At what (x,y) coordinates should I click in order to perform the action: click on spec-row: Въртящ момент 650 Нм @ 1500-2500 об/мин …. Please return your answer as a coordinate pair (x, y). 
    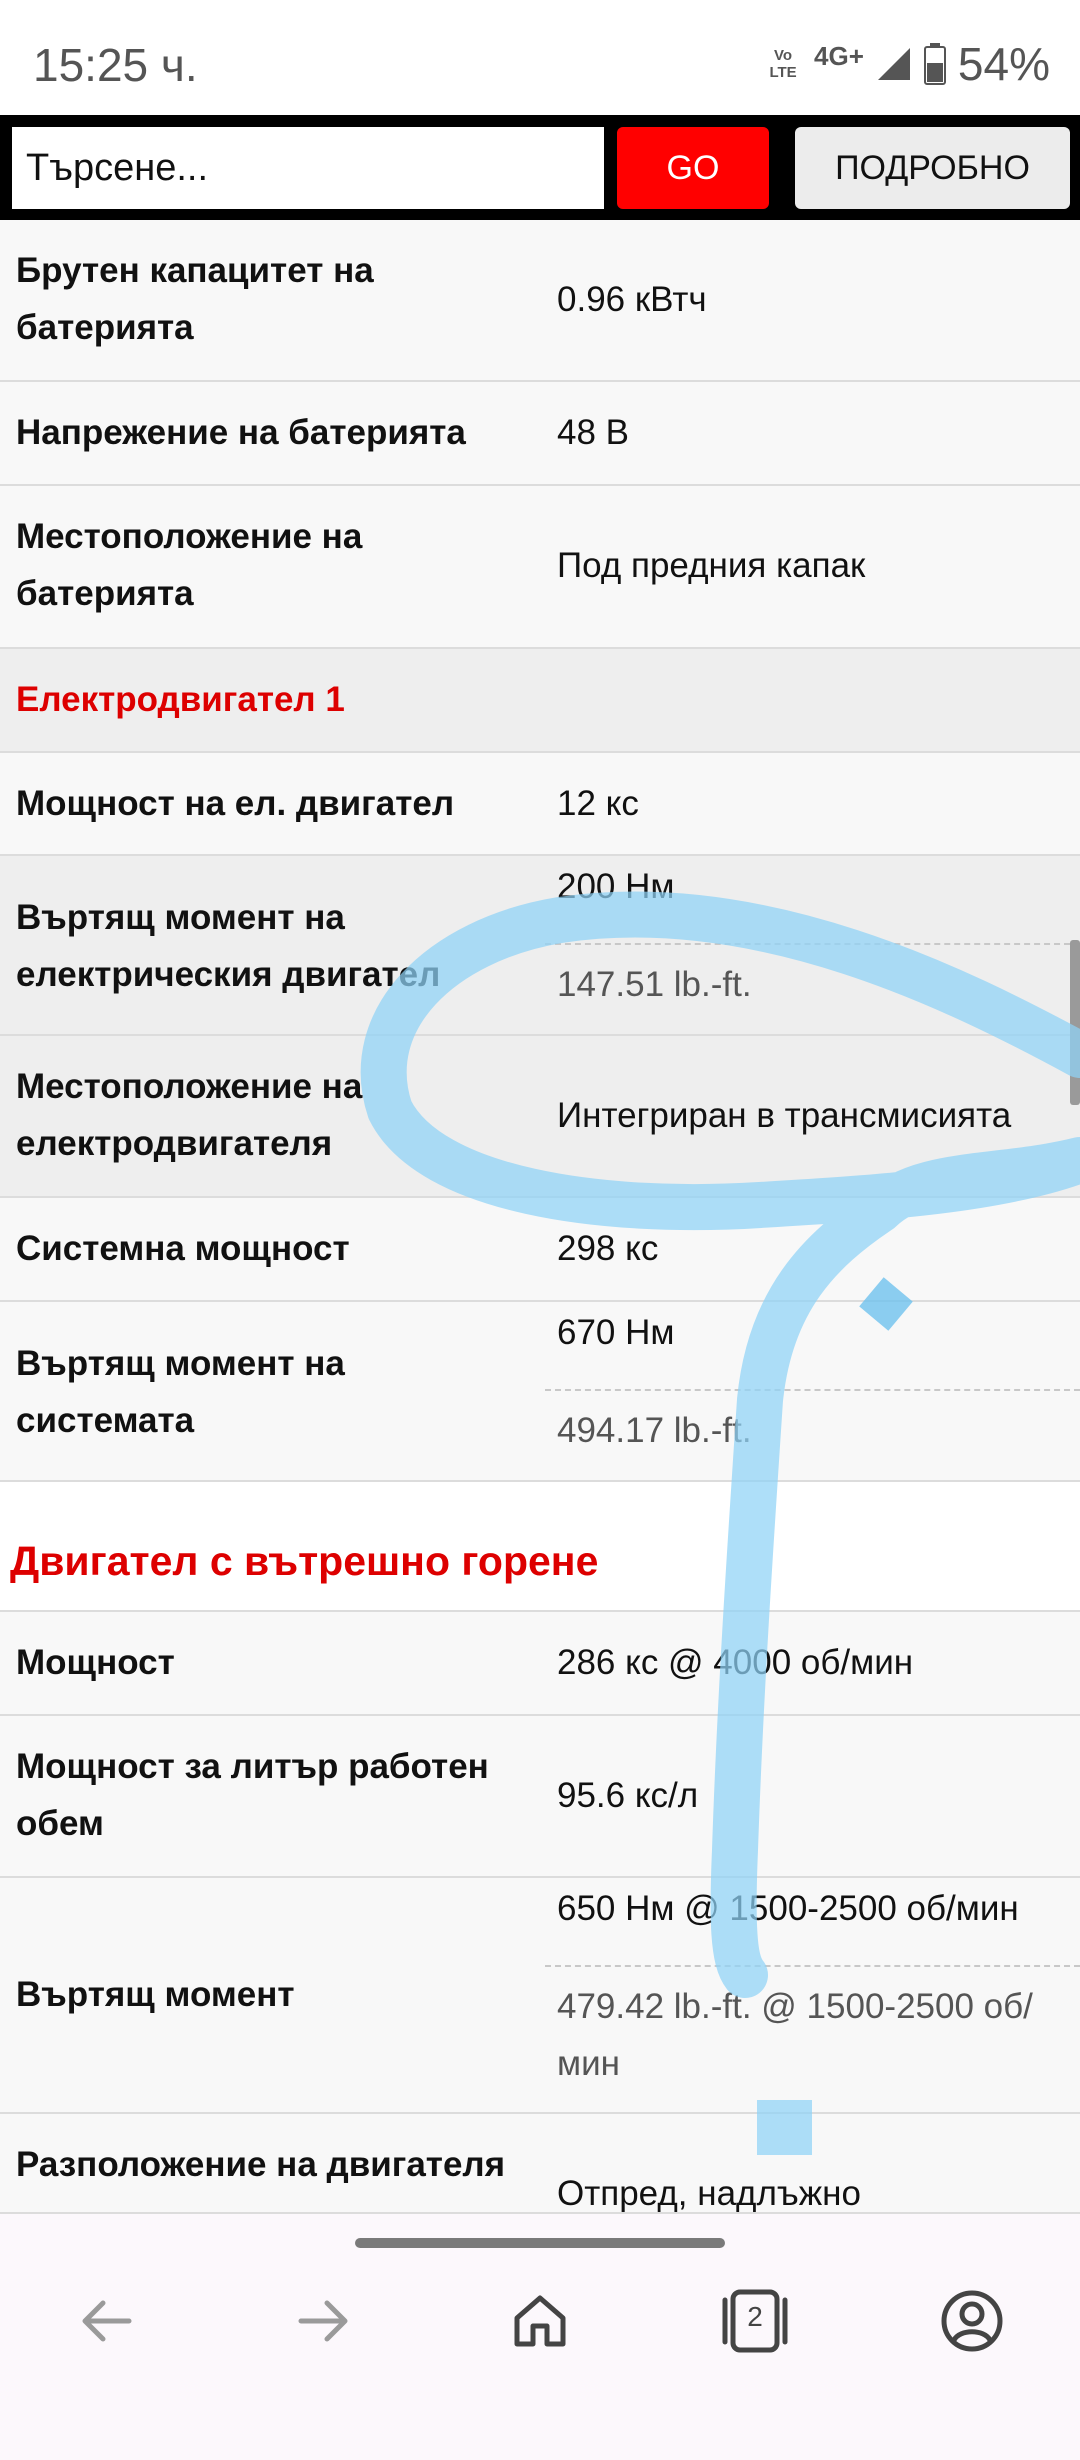
    Looking at the image, I should click on (540, 1996).